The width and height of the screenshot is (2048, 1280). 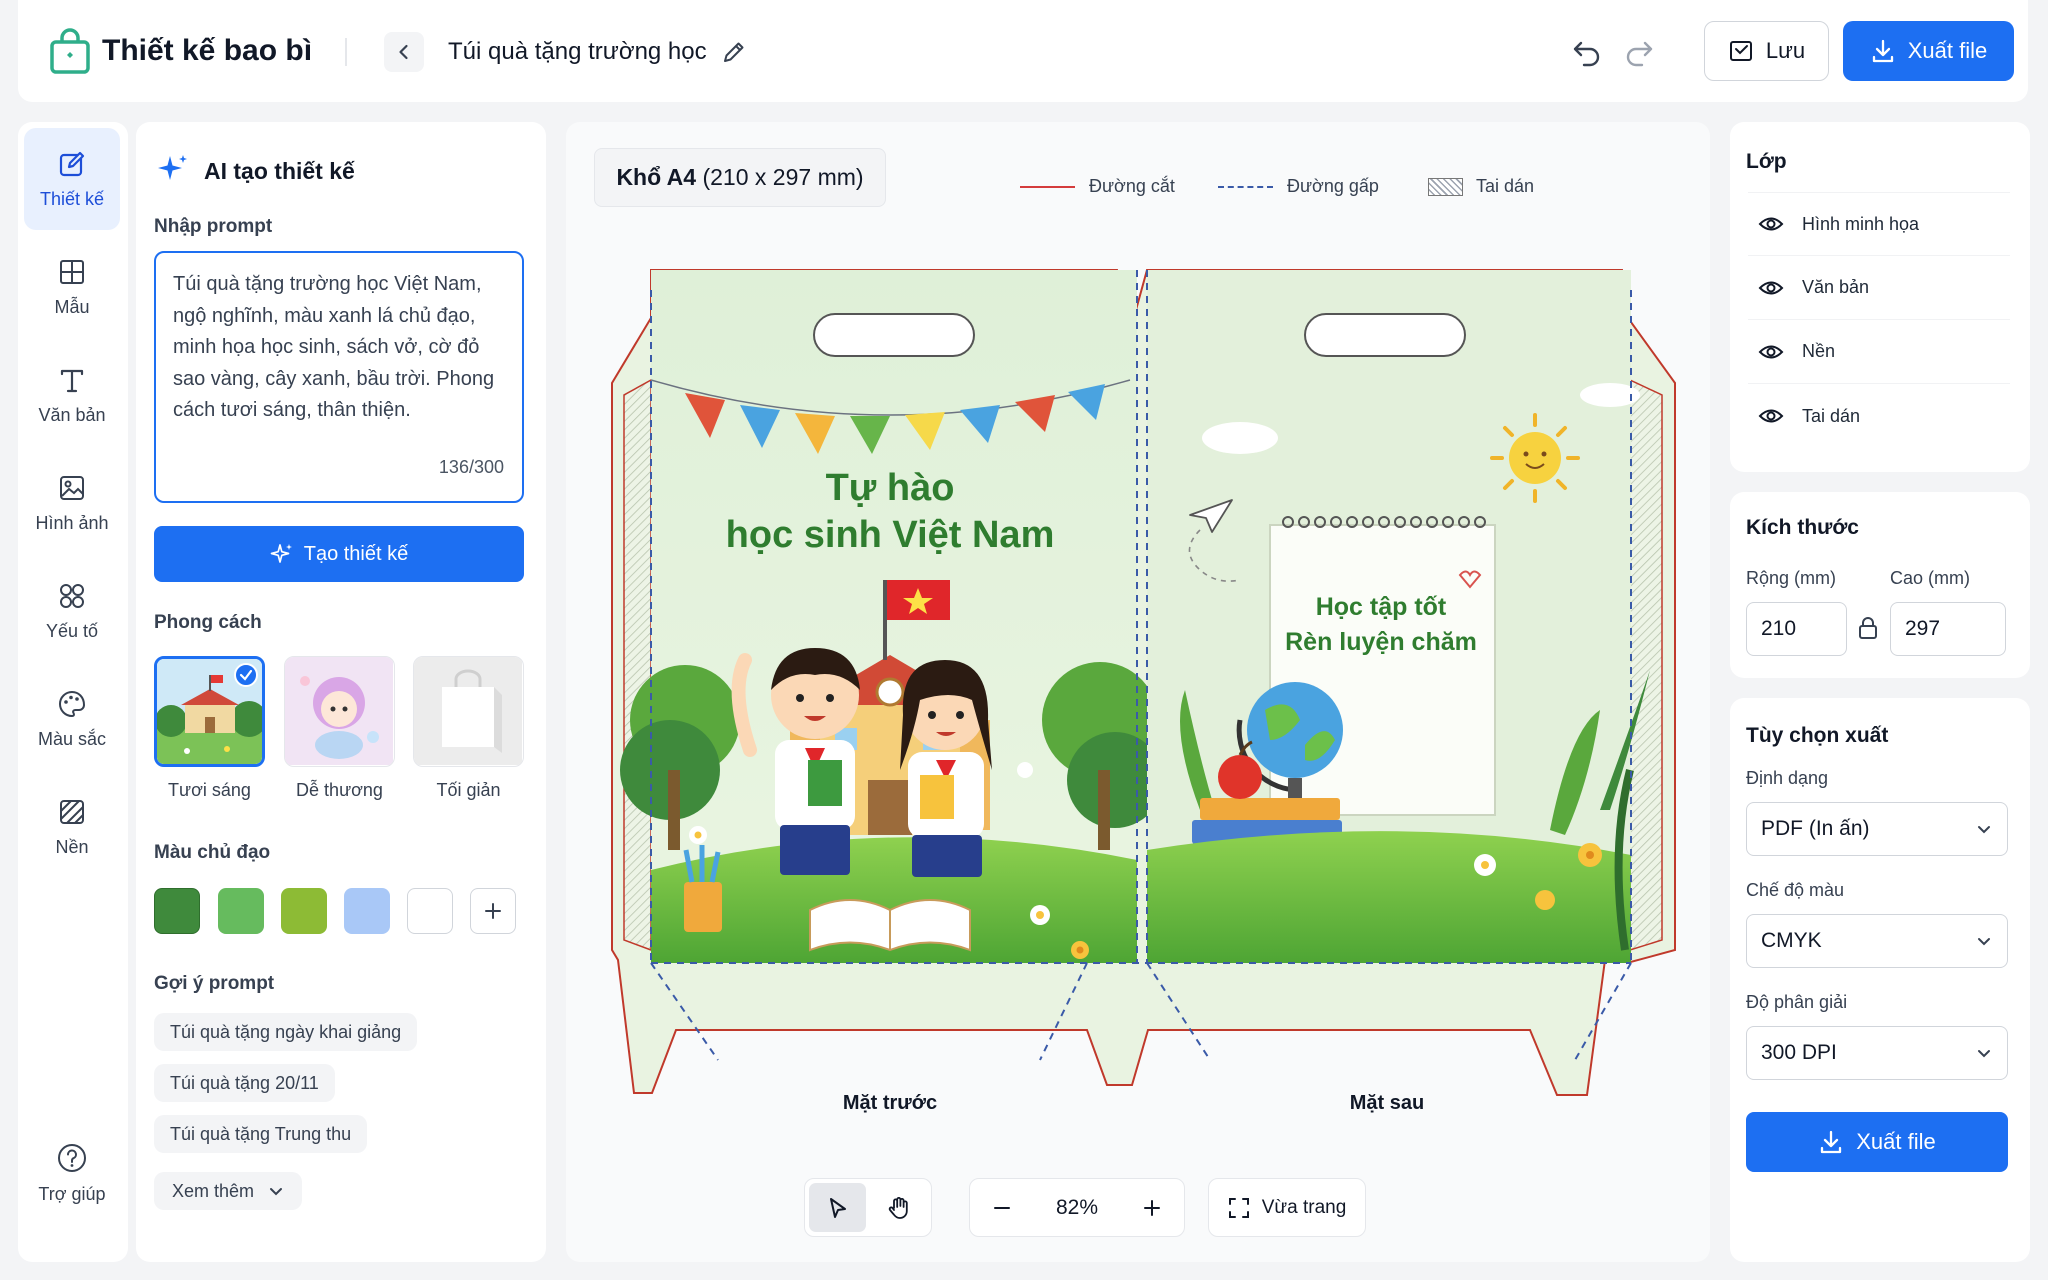 What do you see at coordinates (72, 827) in the screenshot?
I see `nav-item-background: Nền` at bounding box center [72, 827].